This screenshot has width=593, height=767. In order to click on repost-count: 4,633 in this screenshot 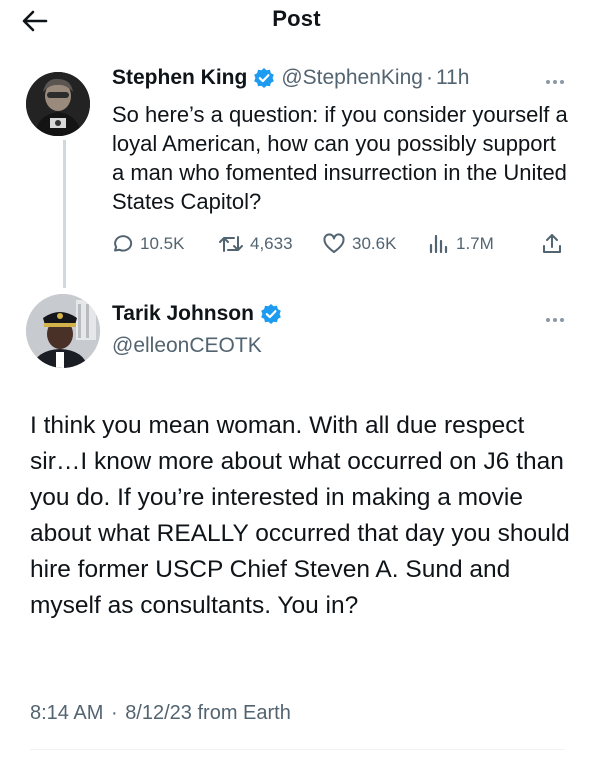, I will do `click(271, 243)`.